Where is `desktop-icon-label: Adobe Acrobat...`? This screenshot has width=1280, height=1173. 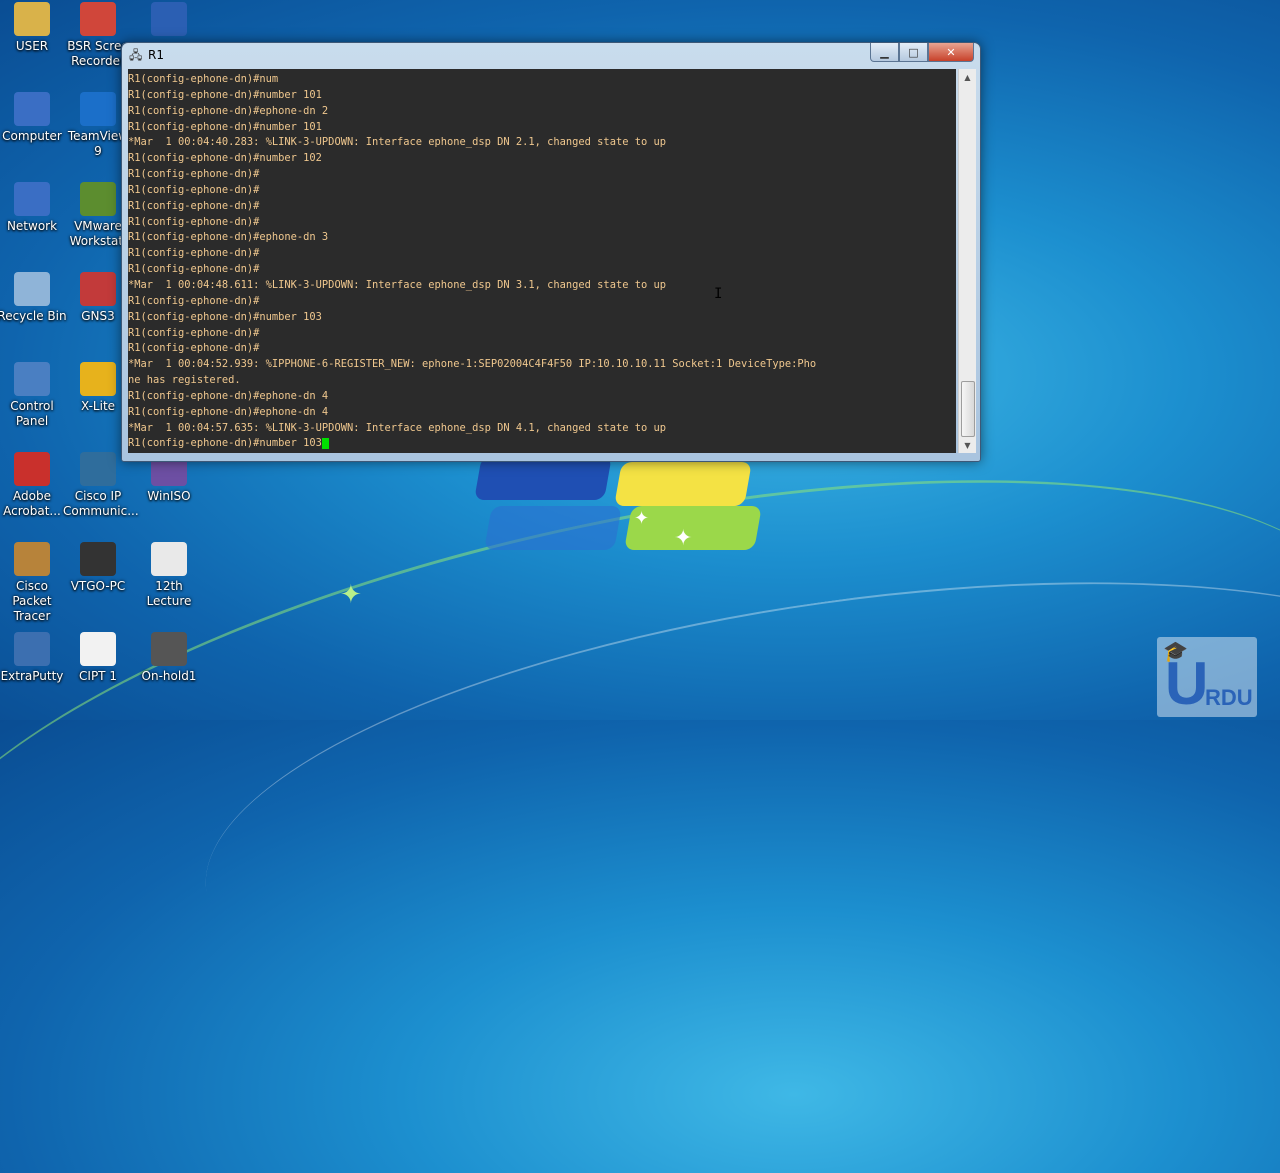
desktop-icon-label: Adobe Acrobat... is located at coordinates (32, 503).